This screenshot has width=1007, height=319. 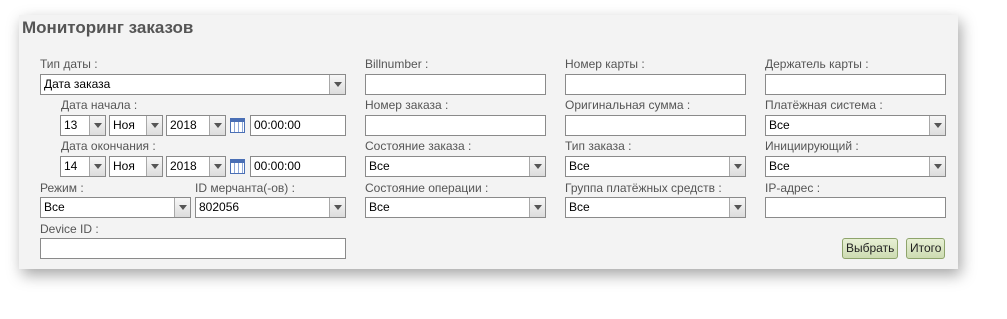 I want to click on initiator-value: Все, so click(x=779, y=166).